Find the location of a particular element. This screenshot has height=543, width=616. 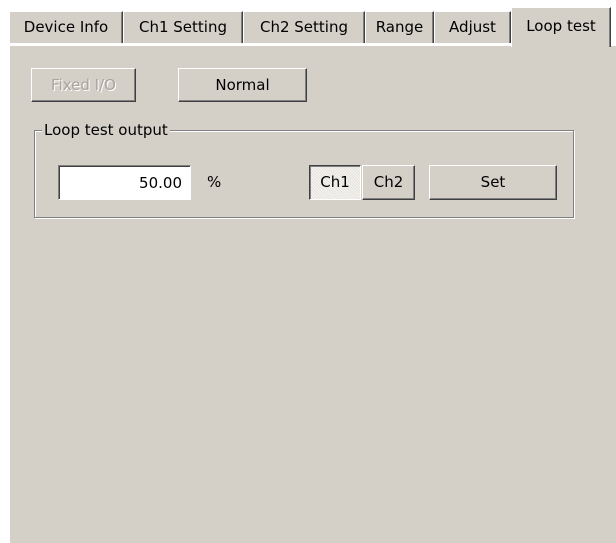

normal-button: Normal is located at coordinates (242, 85).